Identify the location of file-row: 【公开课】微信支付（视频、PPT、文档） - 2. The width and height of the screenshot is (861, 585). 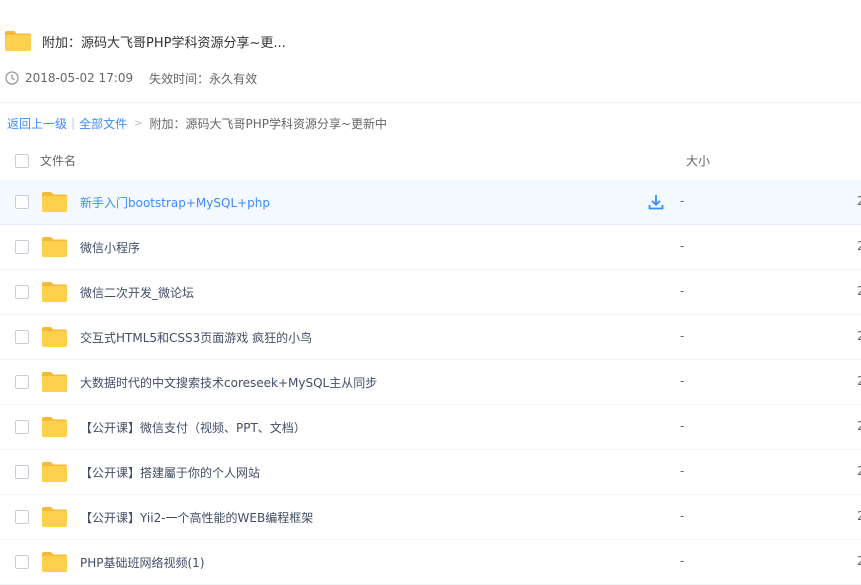
(430, 427).